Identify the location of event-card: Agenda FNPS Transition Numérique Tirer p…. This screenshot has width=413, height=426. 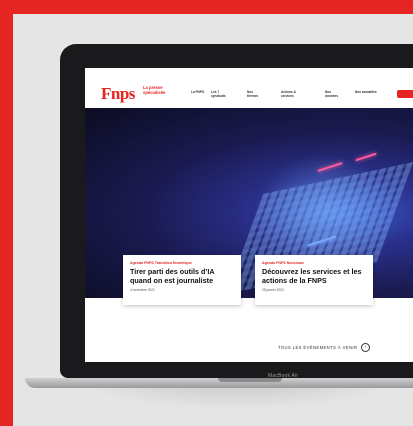
(182, 280).